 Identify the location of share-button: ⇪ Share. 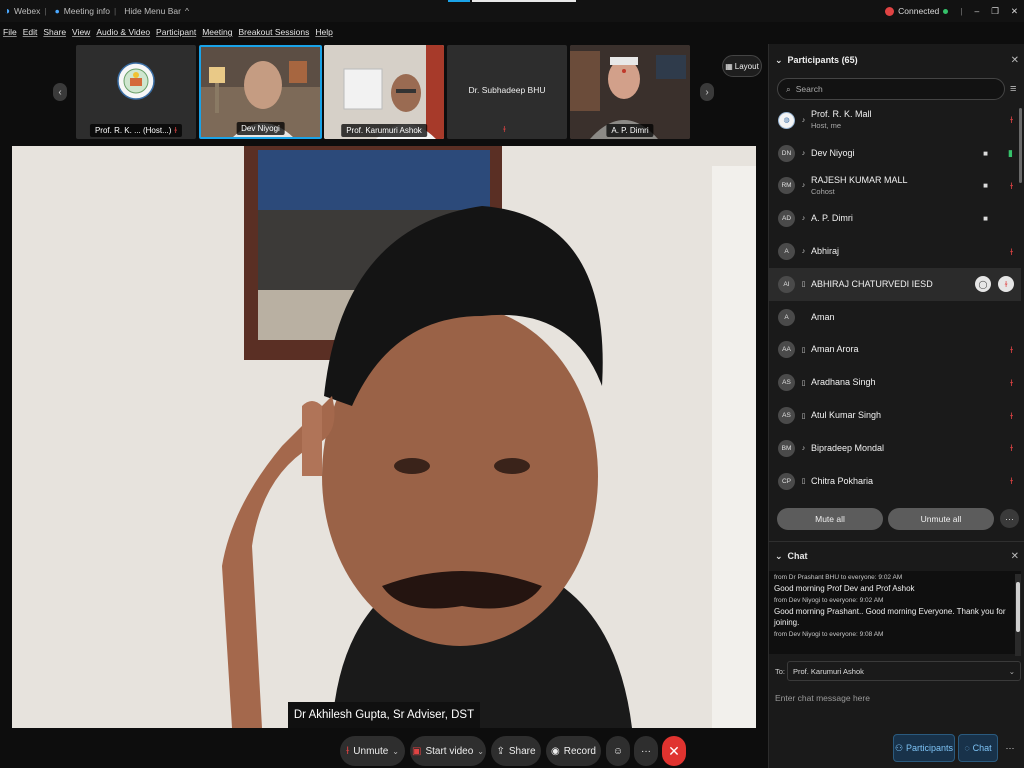
(516, 751).